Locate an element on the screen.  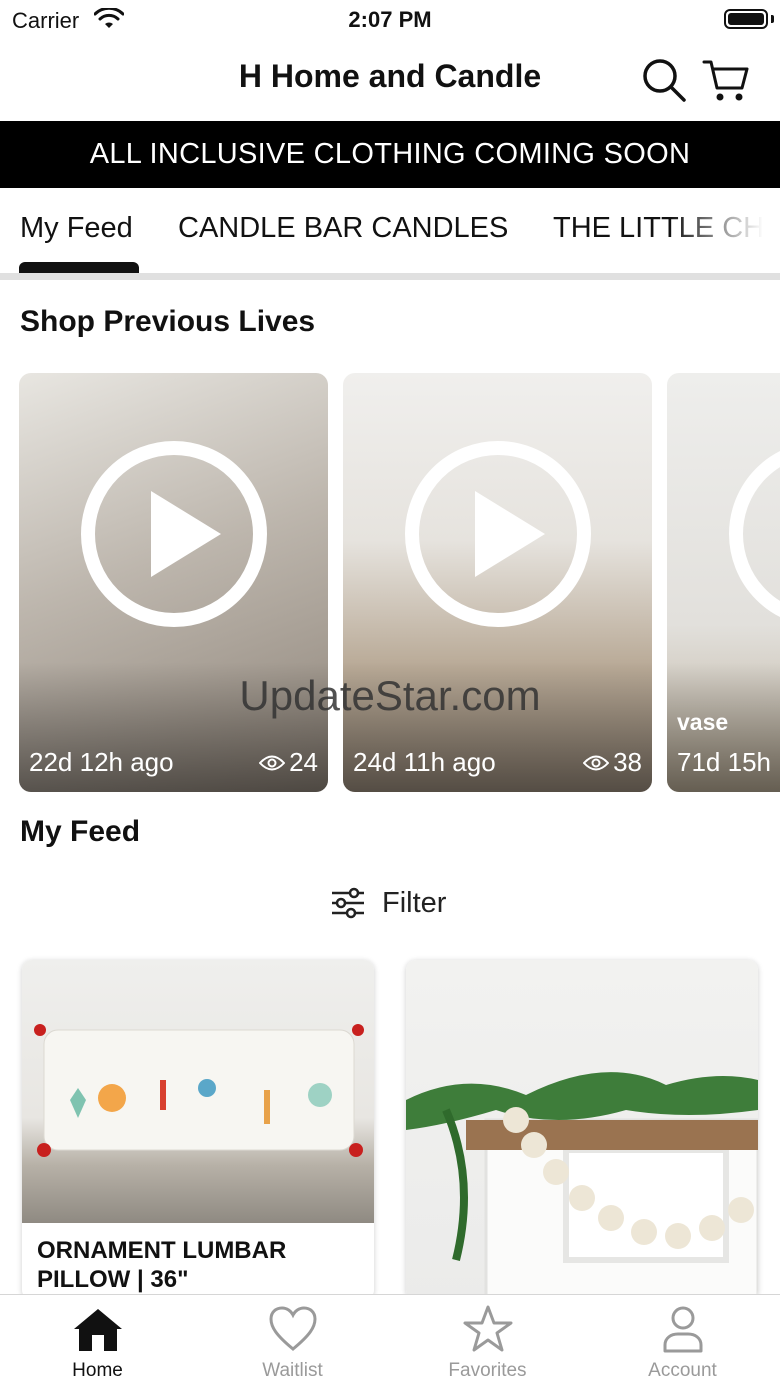
live-view-count: 24 is located at coordinates (288, 762).